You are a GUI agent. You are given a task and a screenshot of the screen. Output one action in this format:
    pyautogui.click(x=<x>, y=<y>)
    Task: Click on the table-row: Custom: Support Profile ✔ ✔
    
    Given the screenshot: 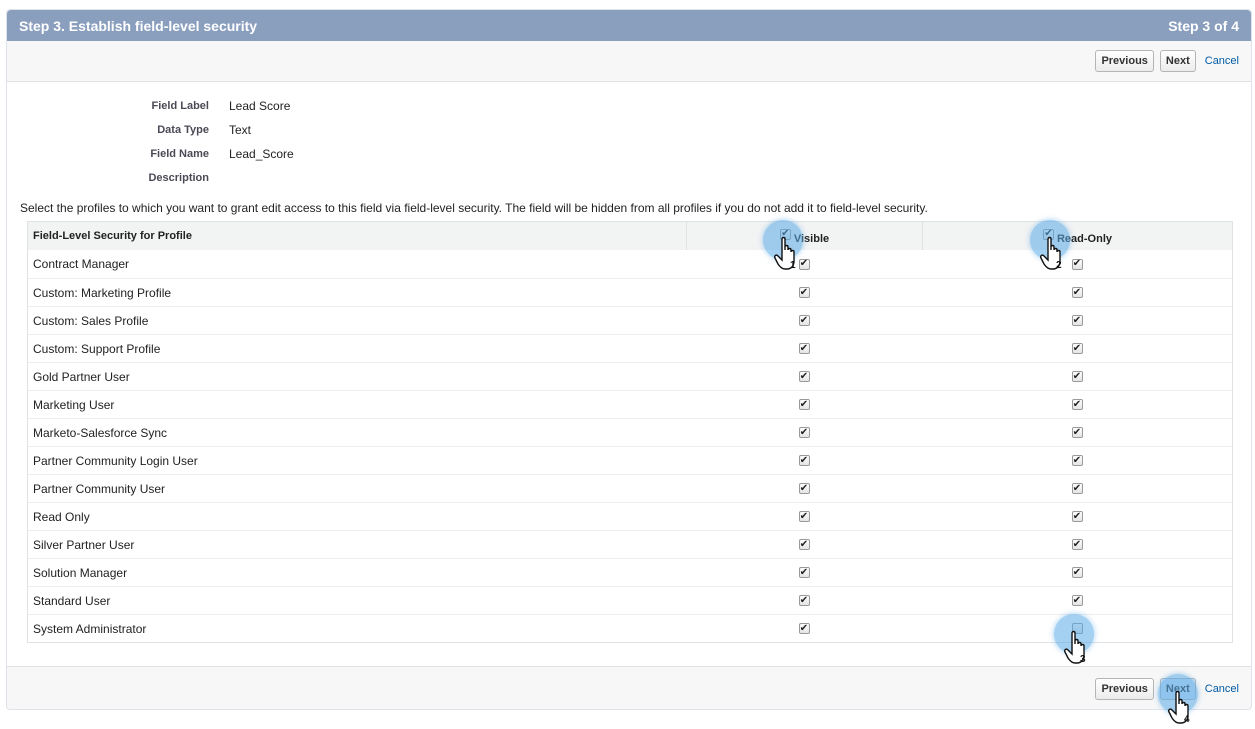 What is the action you would take?
    pyautogui.click(x=630, y=348)
    